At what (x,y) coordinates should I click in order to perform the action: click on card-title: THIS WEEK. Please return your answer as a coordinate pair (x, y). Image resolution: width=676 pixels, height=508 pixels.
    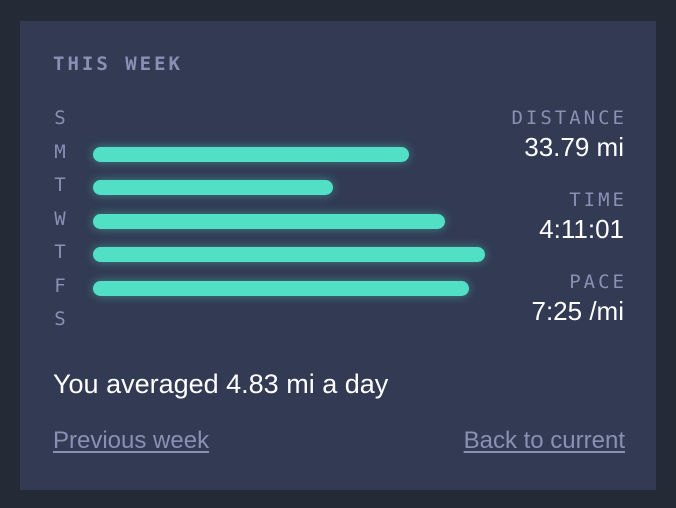
    Looking at the image, I should click on (118, 64).